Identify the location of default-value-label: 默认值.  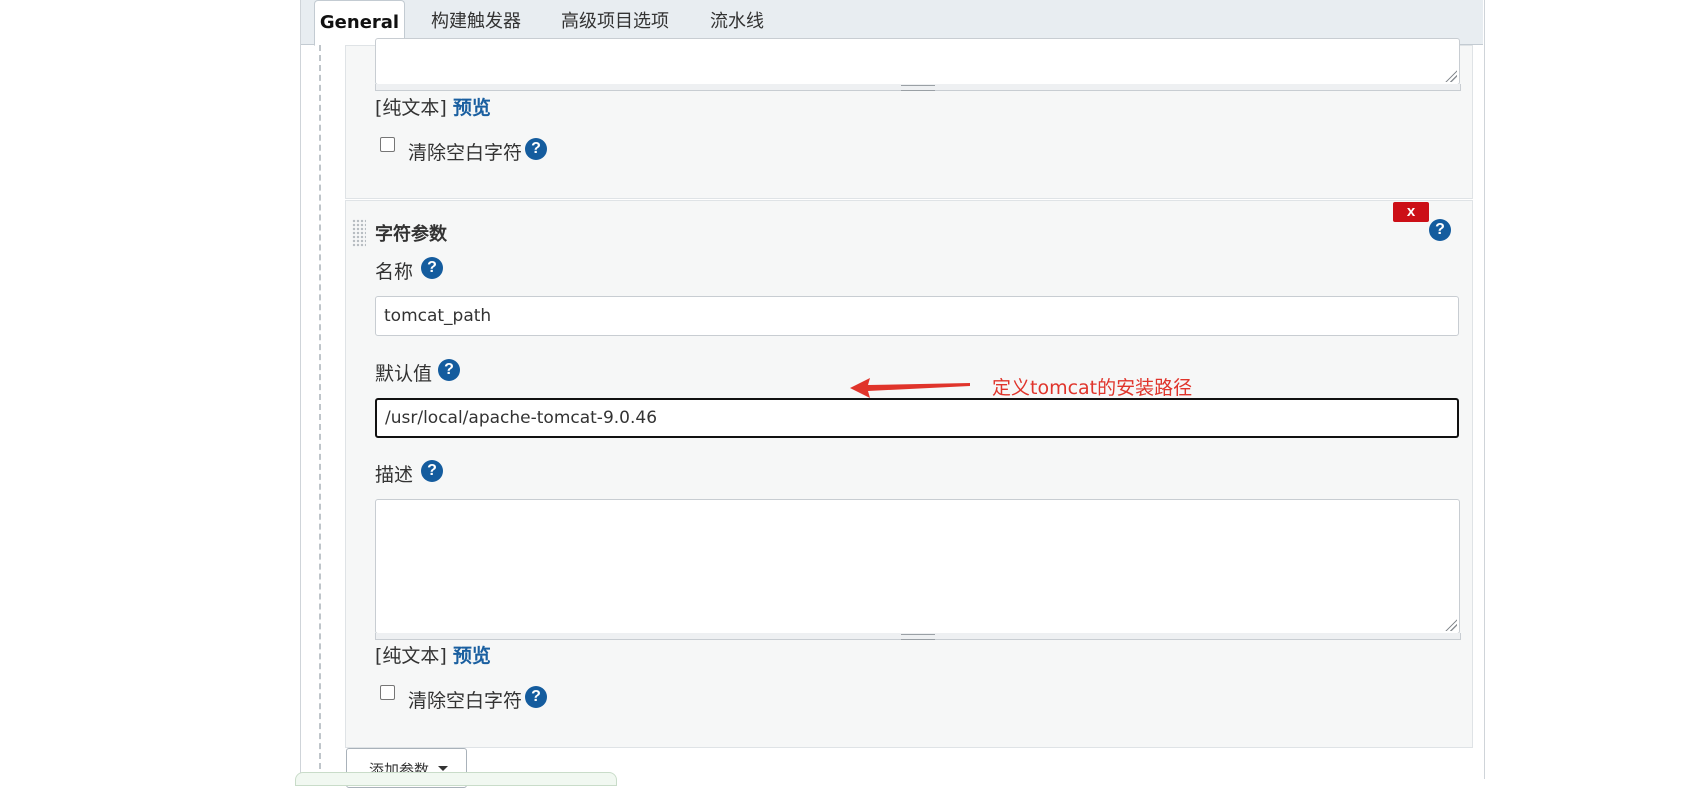
(404, 374).